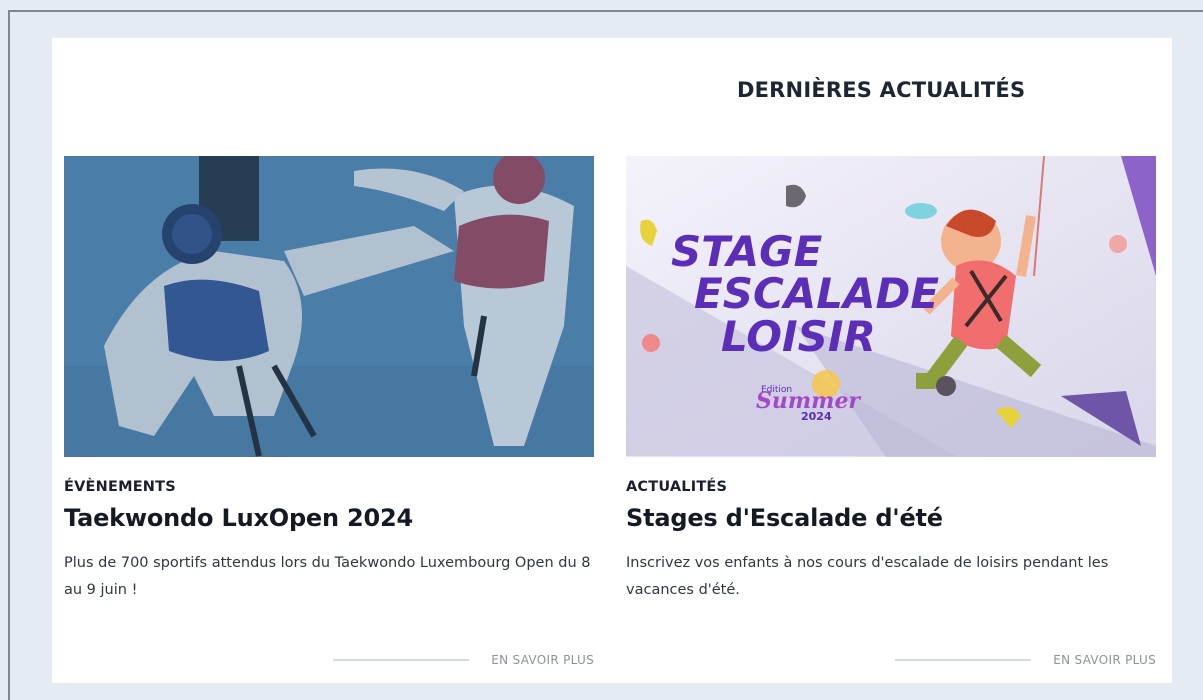 The image size is (1203, 700). Describe the element at coordinates (329, 518) in the screenshot. I see `card-title: Taekwondo LuxOpen 2024` at that location.